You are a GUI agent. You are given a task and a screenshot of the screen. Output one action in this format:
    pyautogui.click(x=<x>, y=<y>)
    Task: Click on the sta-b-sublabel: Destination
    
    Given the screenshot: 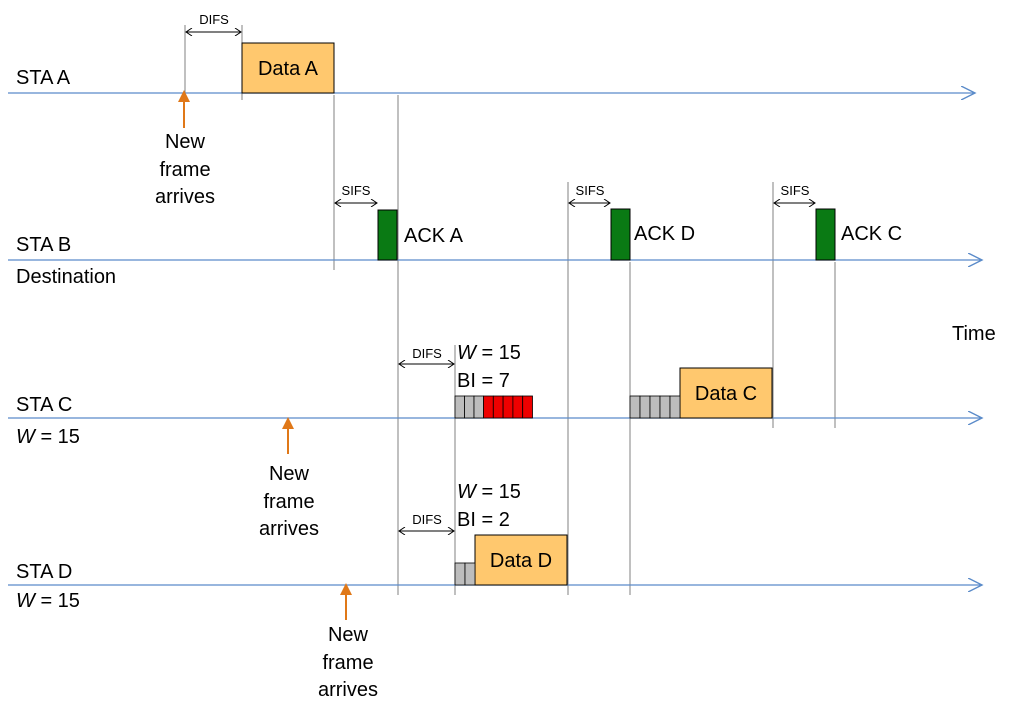 What is the action you would take?
    pyautogui.click(x=66, y=277)
    